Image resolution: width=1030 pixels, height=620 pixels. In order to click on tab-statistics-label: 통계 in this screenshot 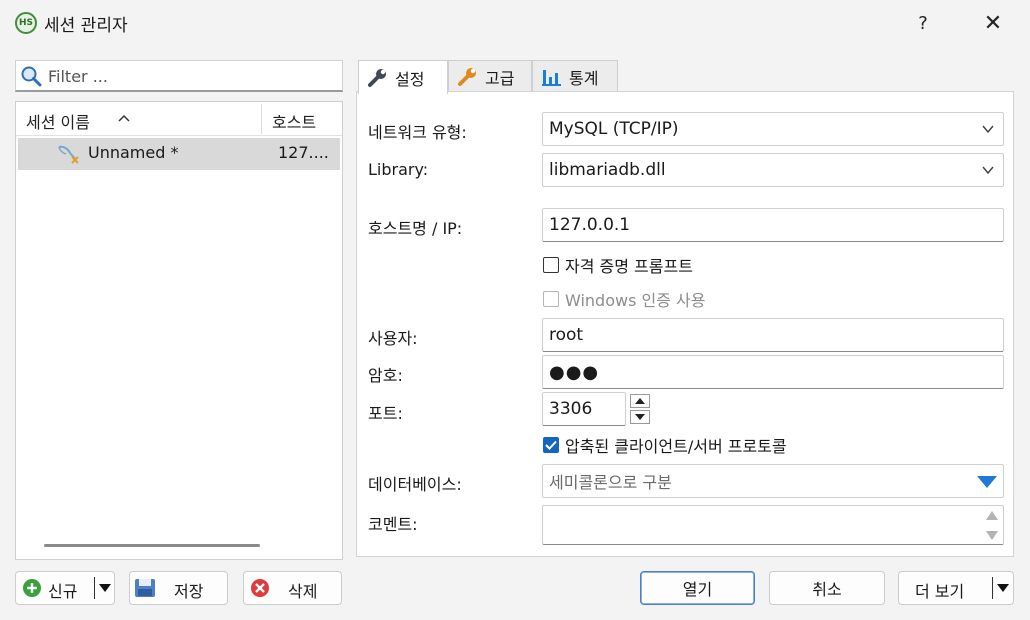, I will do `click(584, 78)`.